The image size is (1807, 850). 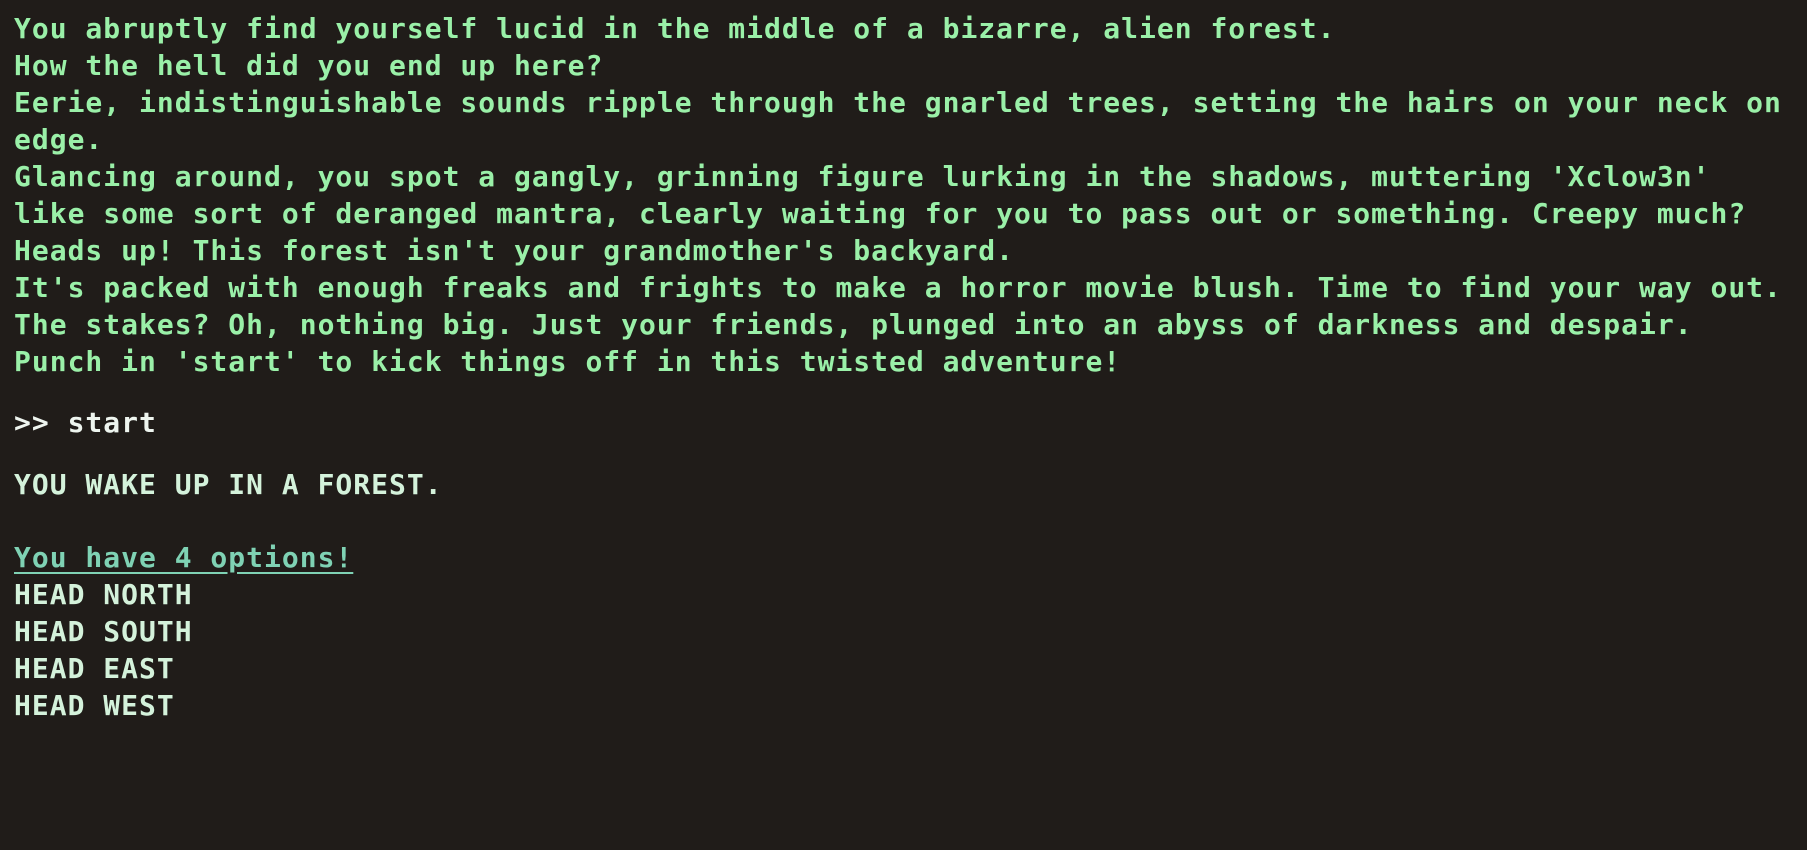 I want to click on option-head-west: HEAD WEST, so click(x=94, y=705).